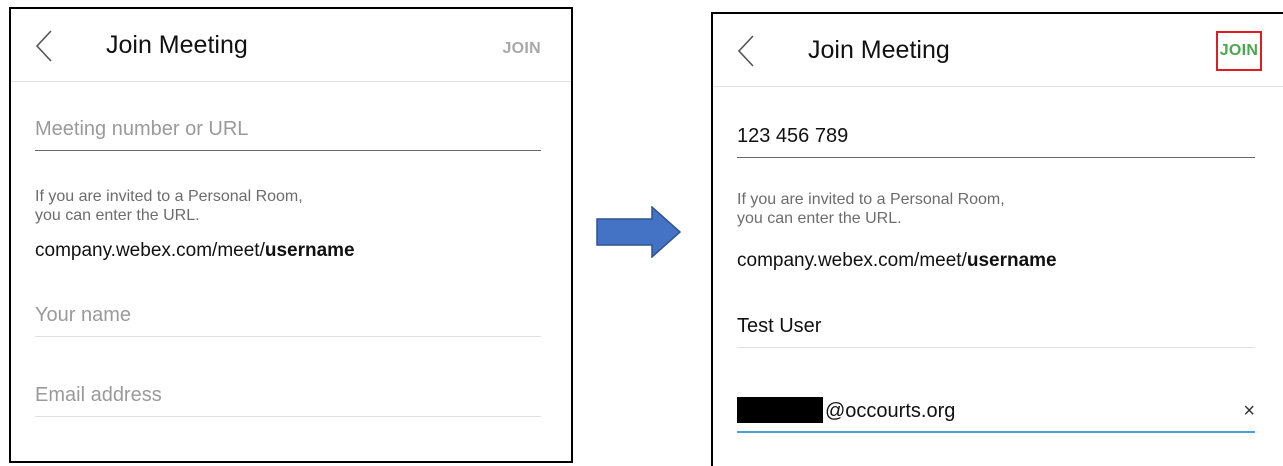  I want to click on meeting-number-value: 123 456 789, so click(793, 136).